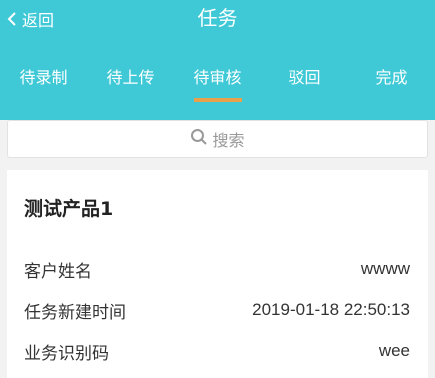 Image resolution: width=435 pixels, height=378 pixels. Describe the element at coordinates (66, 353) in the screenshot. I see `field-label: 业务识别码` at that location.